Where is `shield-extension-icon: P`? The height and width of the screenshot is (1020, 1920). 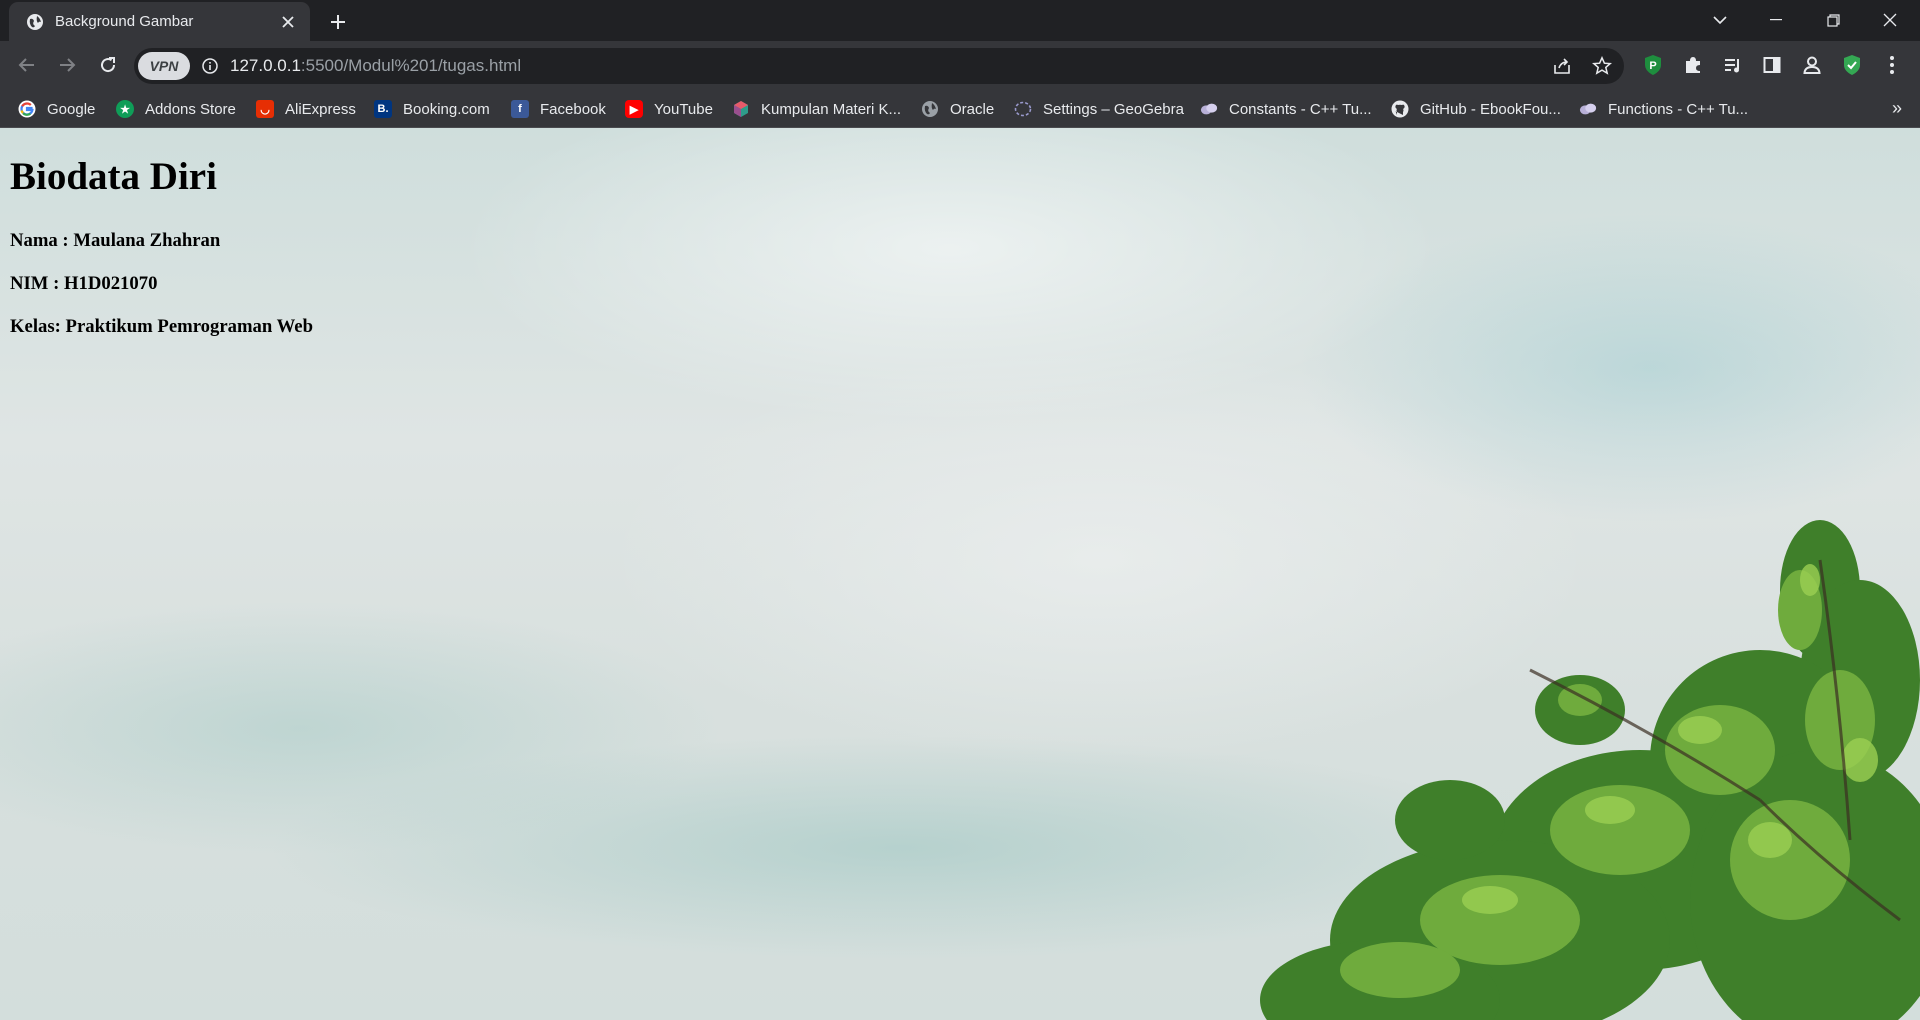
shield-extension-icon: P is located at coordinates (1653, 65).